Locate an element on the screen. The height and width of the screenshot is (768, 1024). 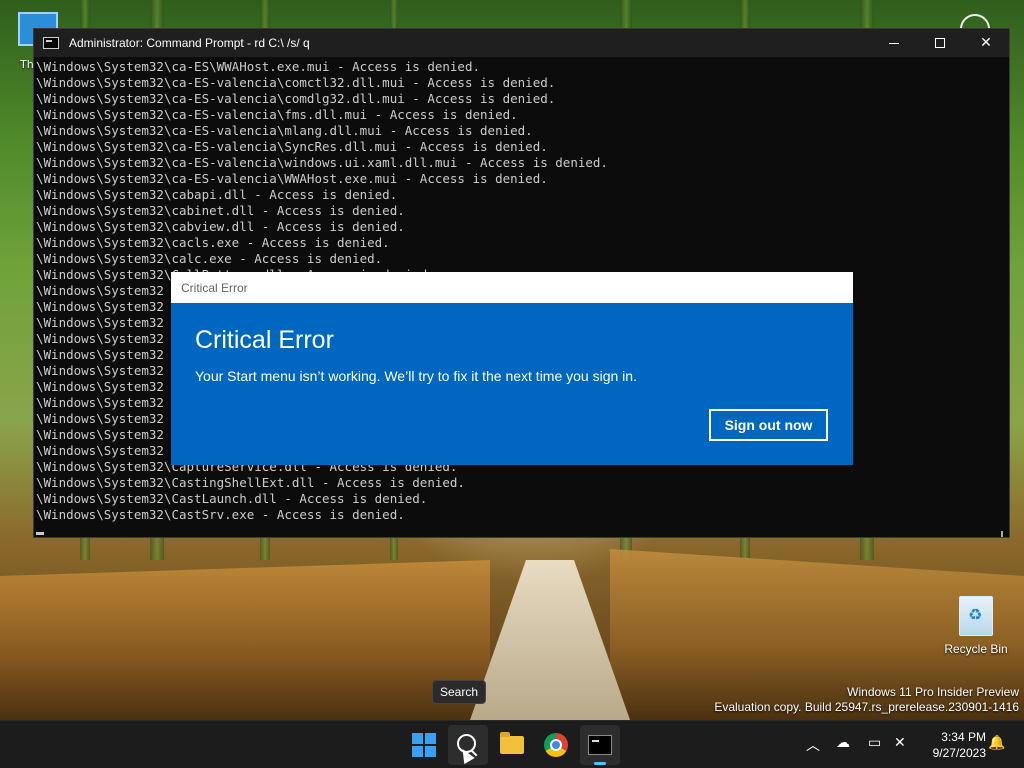
command-prompt-button is located at coordinates (600, 745).